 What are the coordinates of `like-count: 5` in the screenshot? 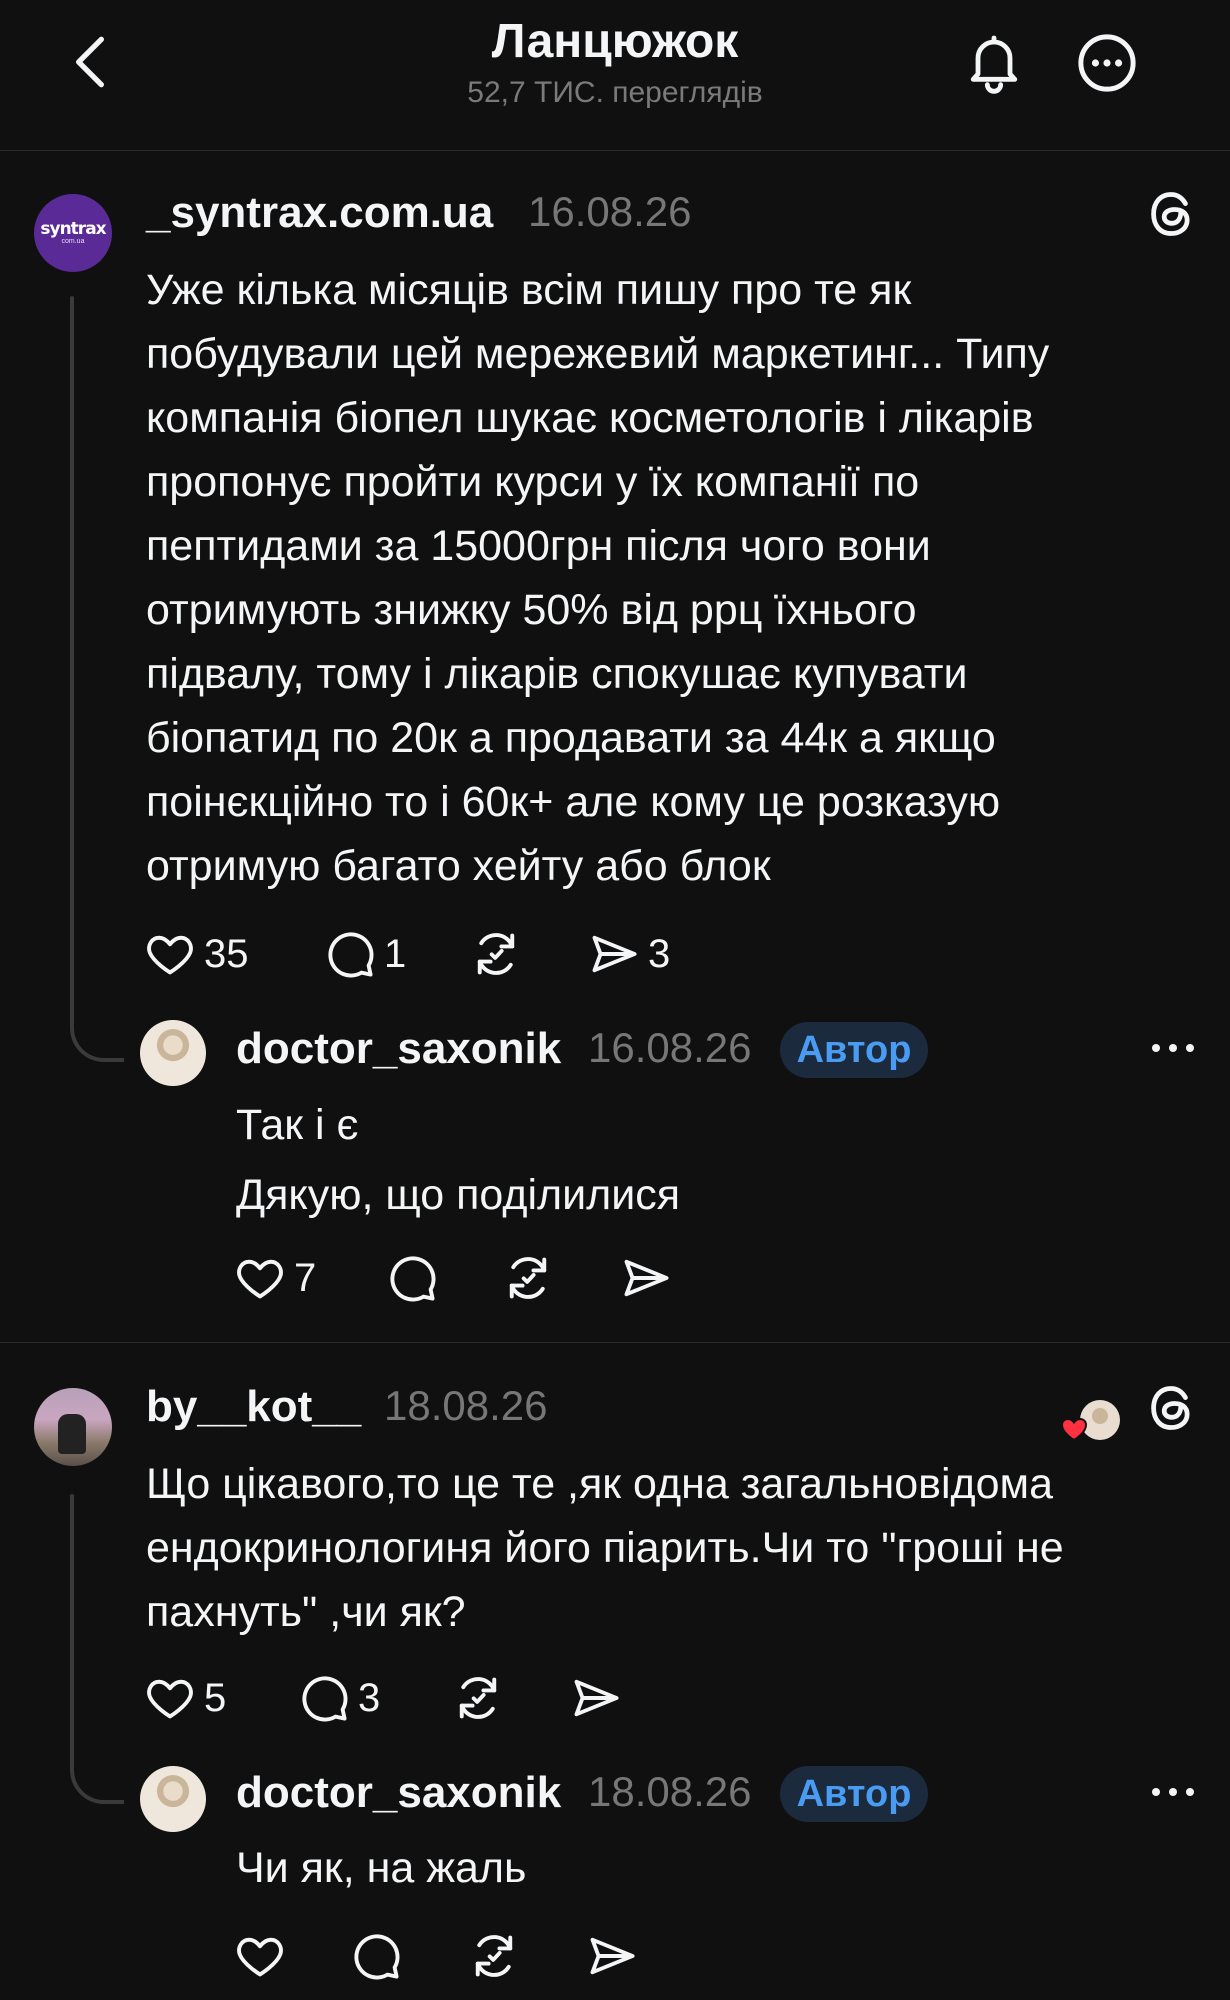 It's located at (215, 1697).